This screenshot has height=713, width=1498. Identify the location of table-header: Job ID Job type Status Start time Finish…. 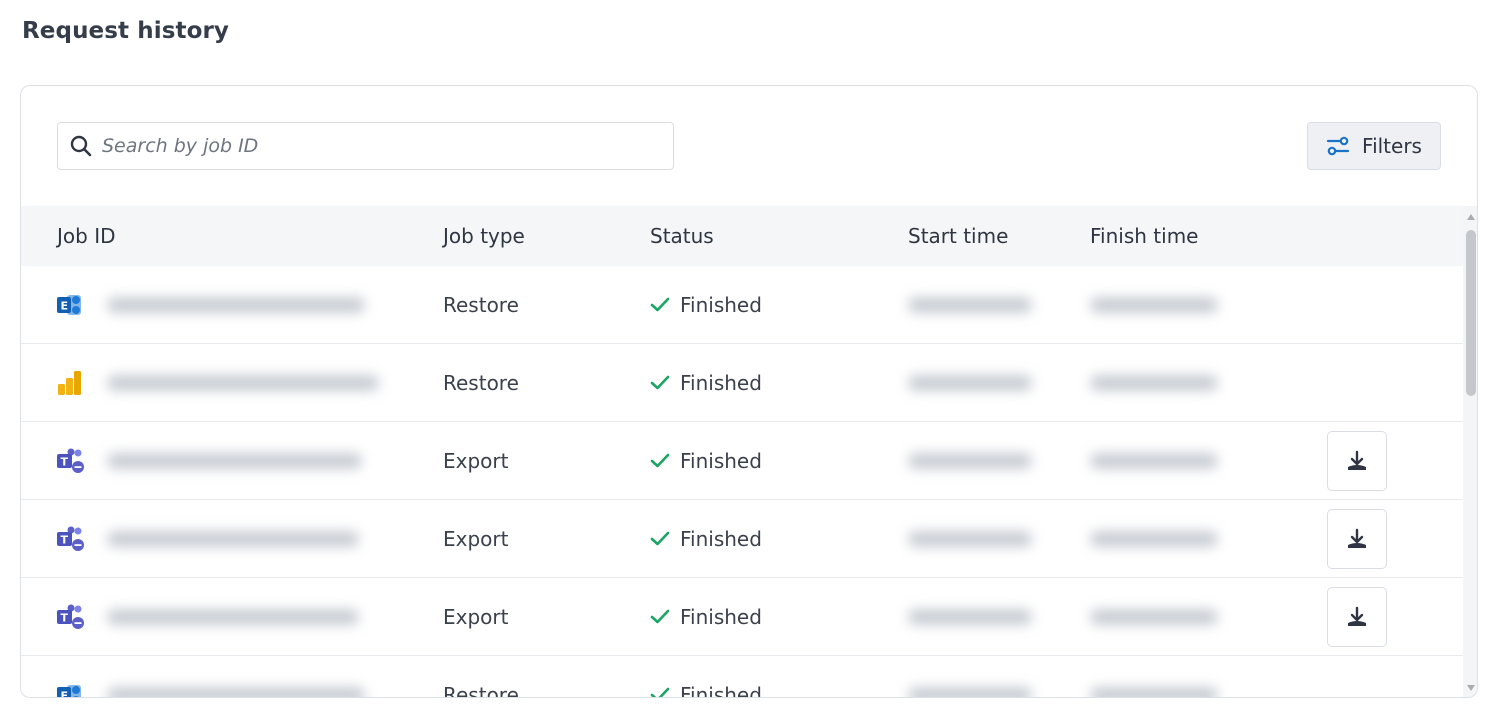
(742, 236).